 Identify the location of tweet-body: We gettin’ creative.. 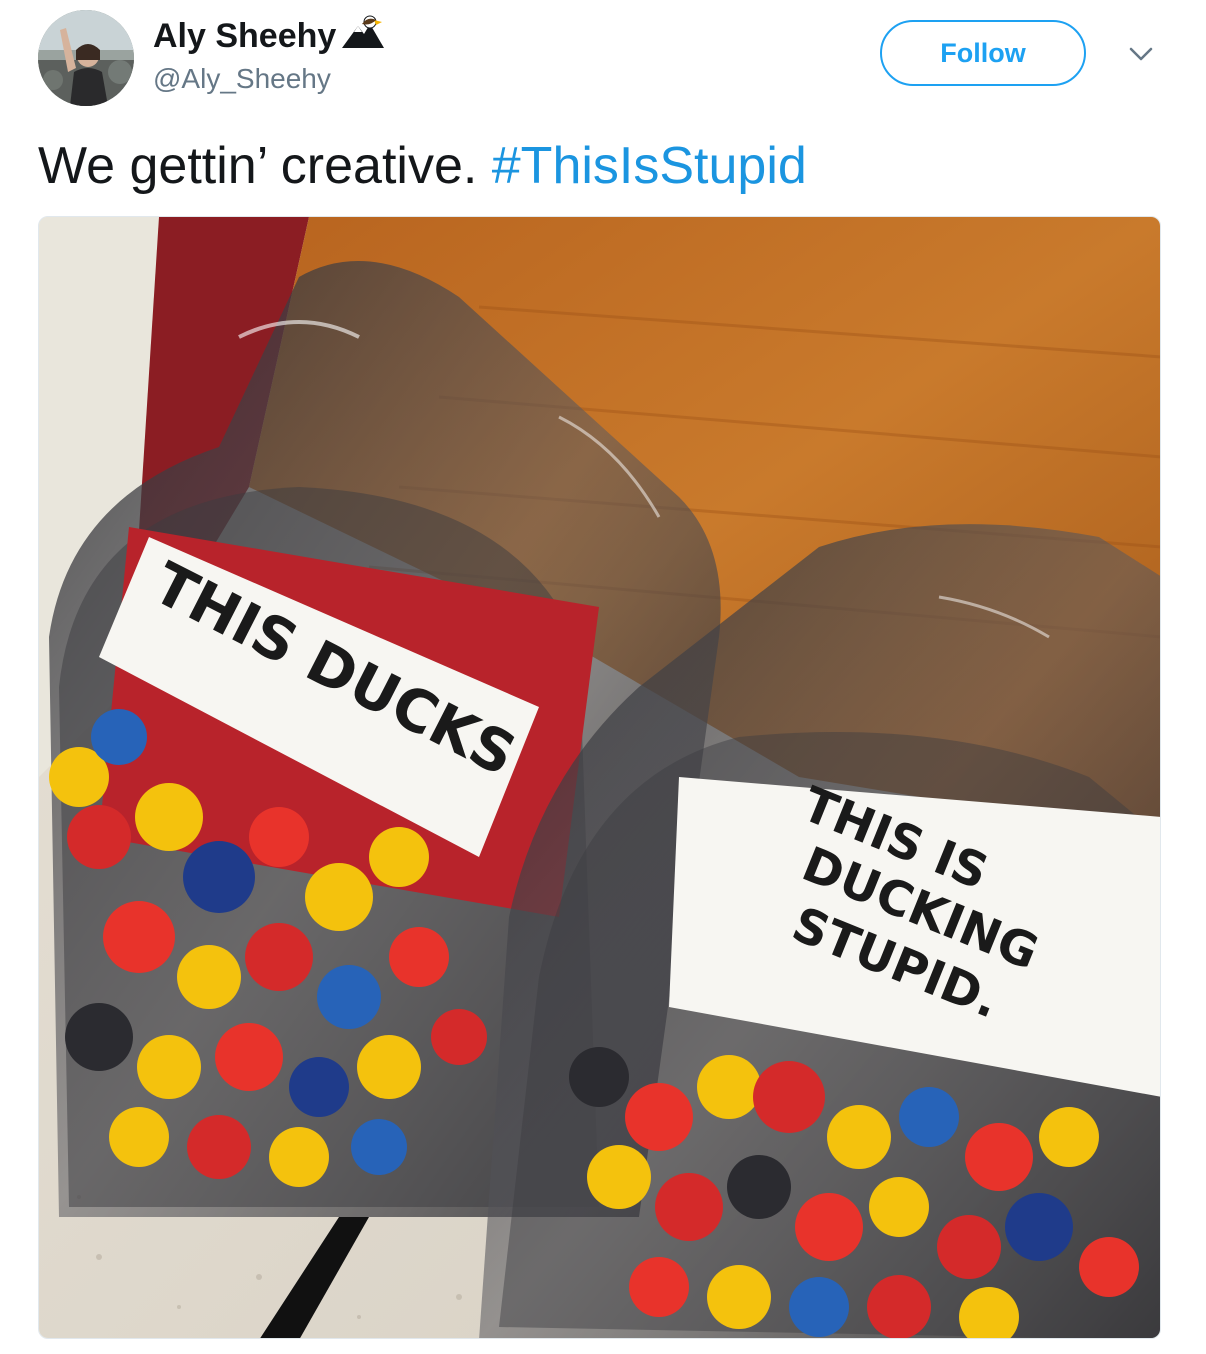
(258, 166).